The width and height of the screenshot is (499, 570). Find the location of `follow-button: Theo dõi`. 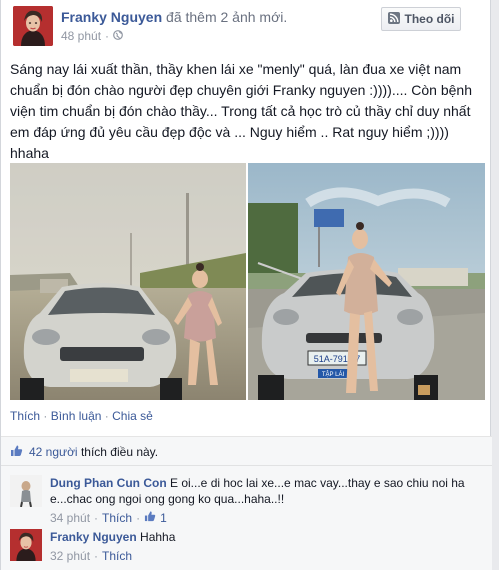

follow-button: Theo dõi is located at coordinates (421, 19).